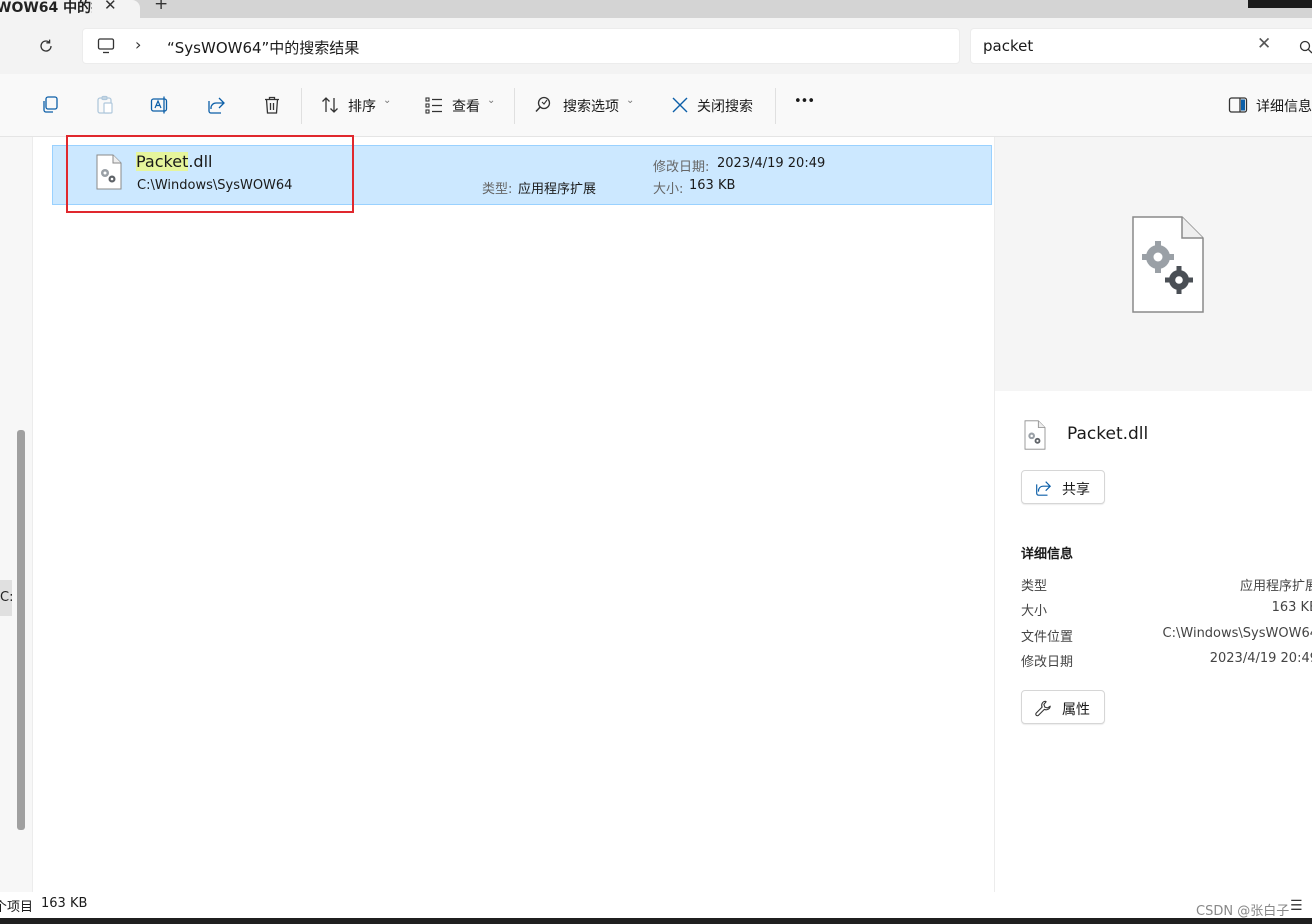  What do you see at coordinates (46, 8) in the screenshot?
I see `tab-title: WOW64 中的搜索` at bounding box center [46, 8].